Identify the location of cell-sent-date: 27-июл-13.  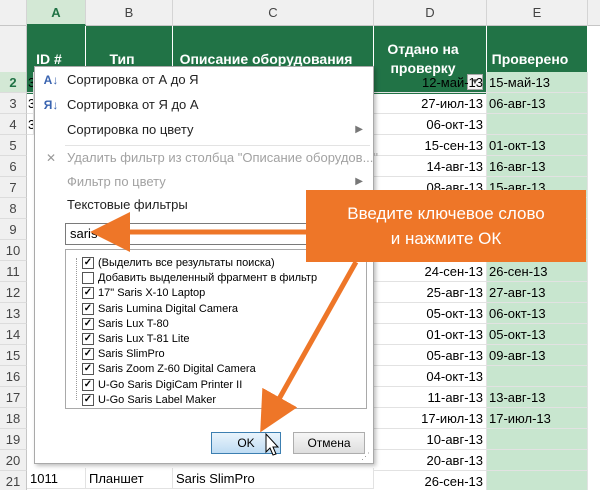
(430, 103).